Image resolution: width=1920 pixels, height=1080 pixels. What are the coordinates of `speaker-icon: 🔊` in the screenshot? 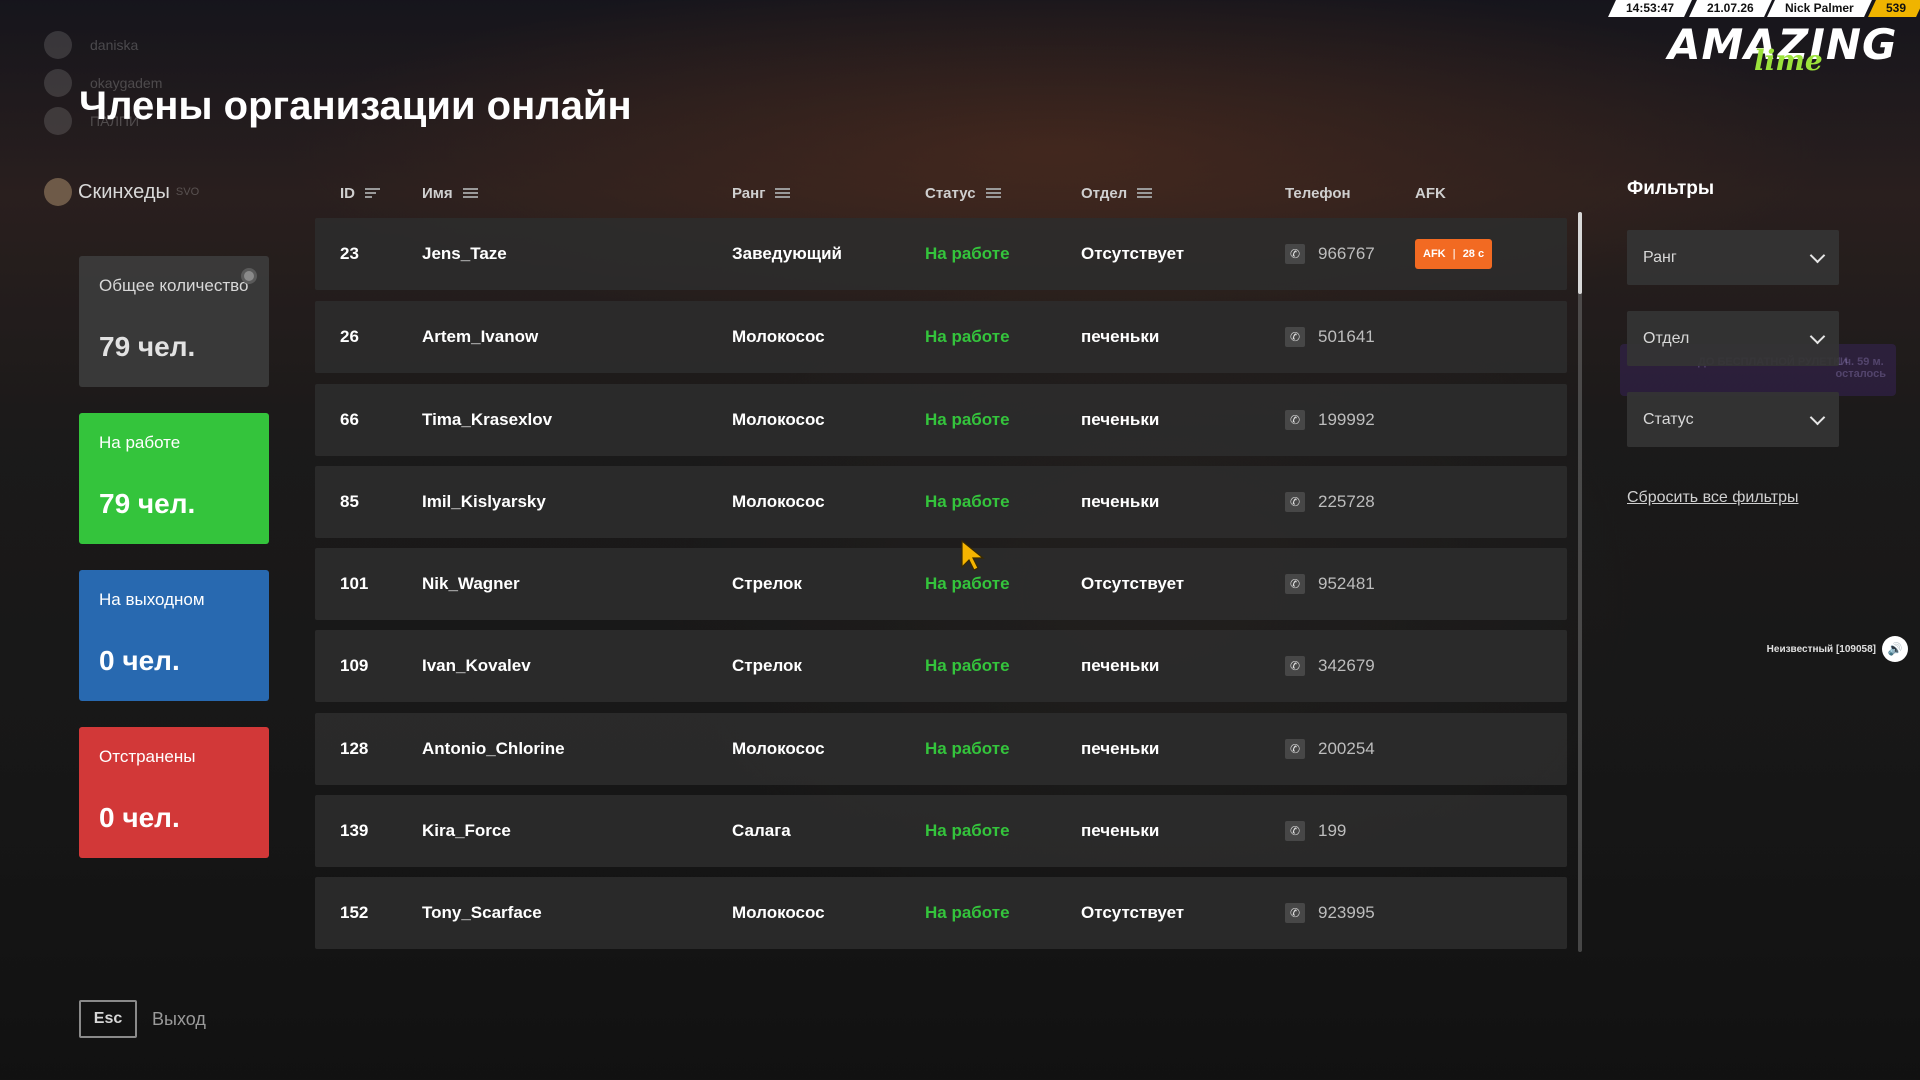 It's located at (1895, 649).